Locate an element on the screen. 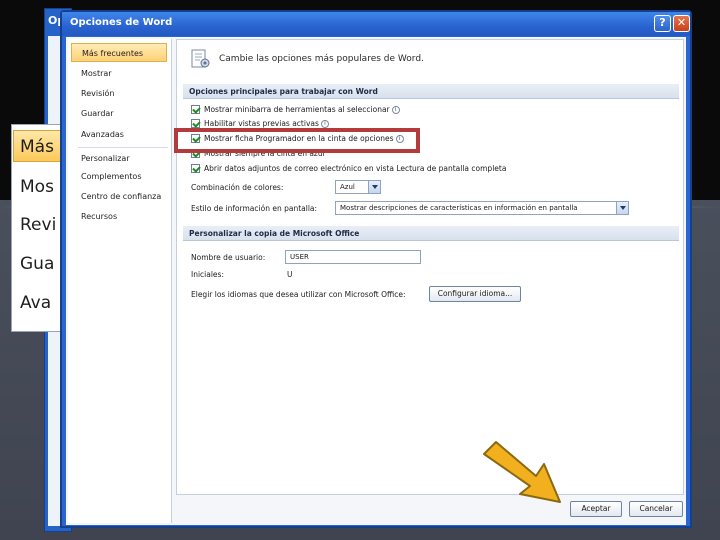 This screenshot has height=540, width=720. username-input: USER is located at coordinates (353, 257).